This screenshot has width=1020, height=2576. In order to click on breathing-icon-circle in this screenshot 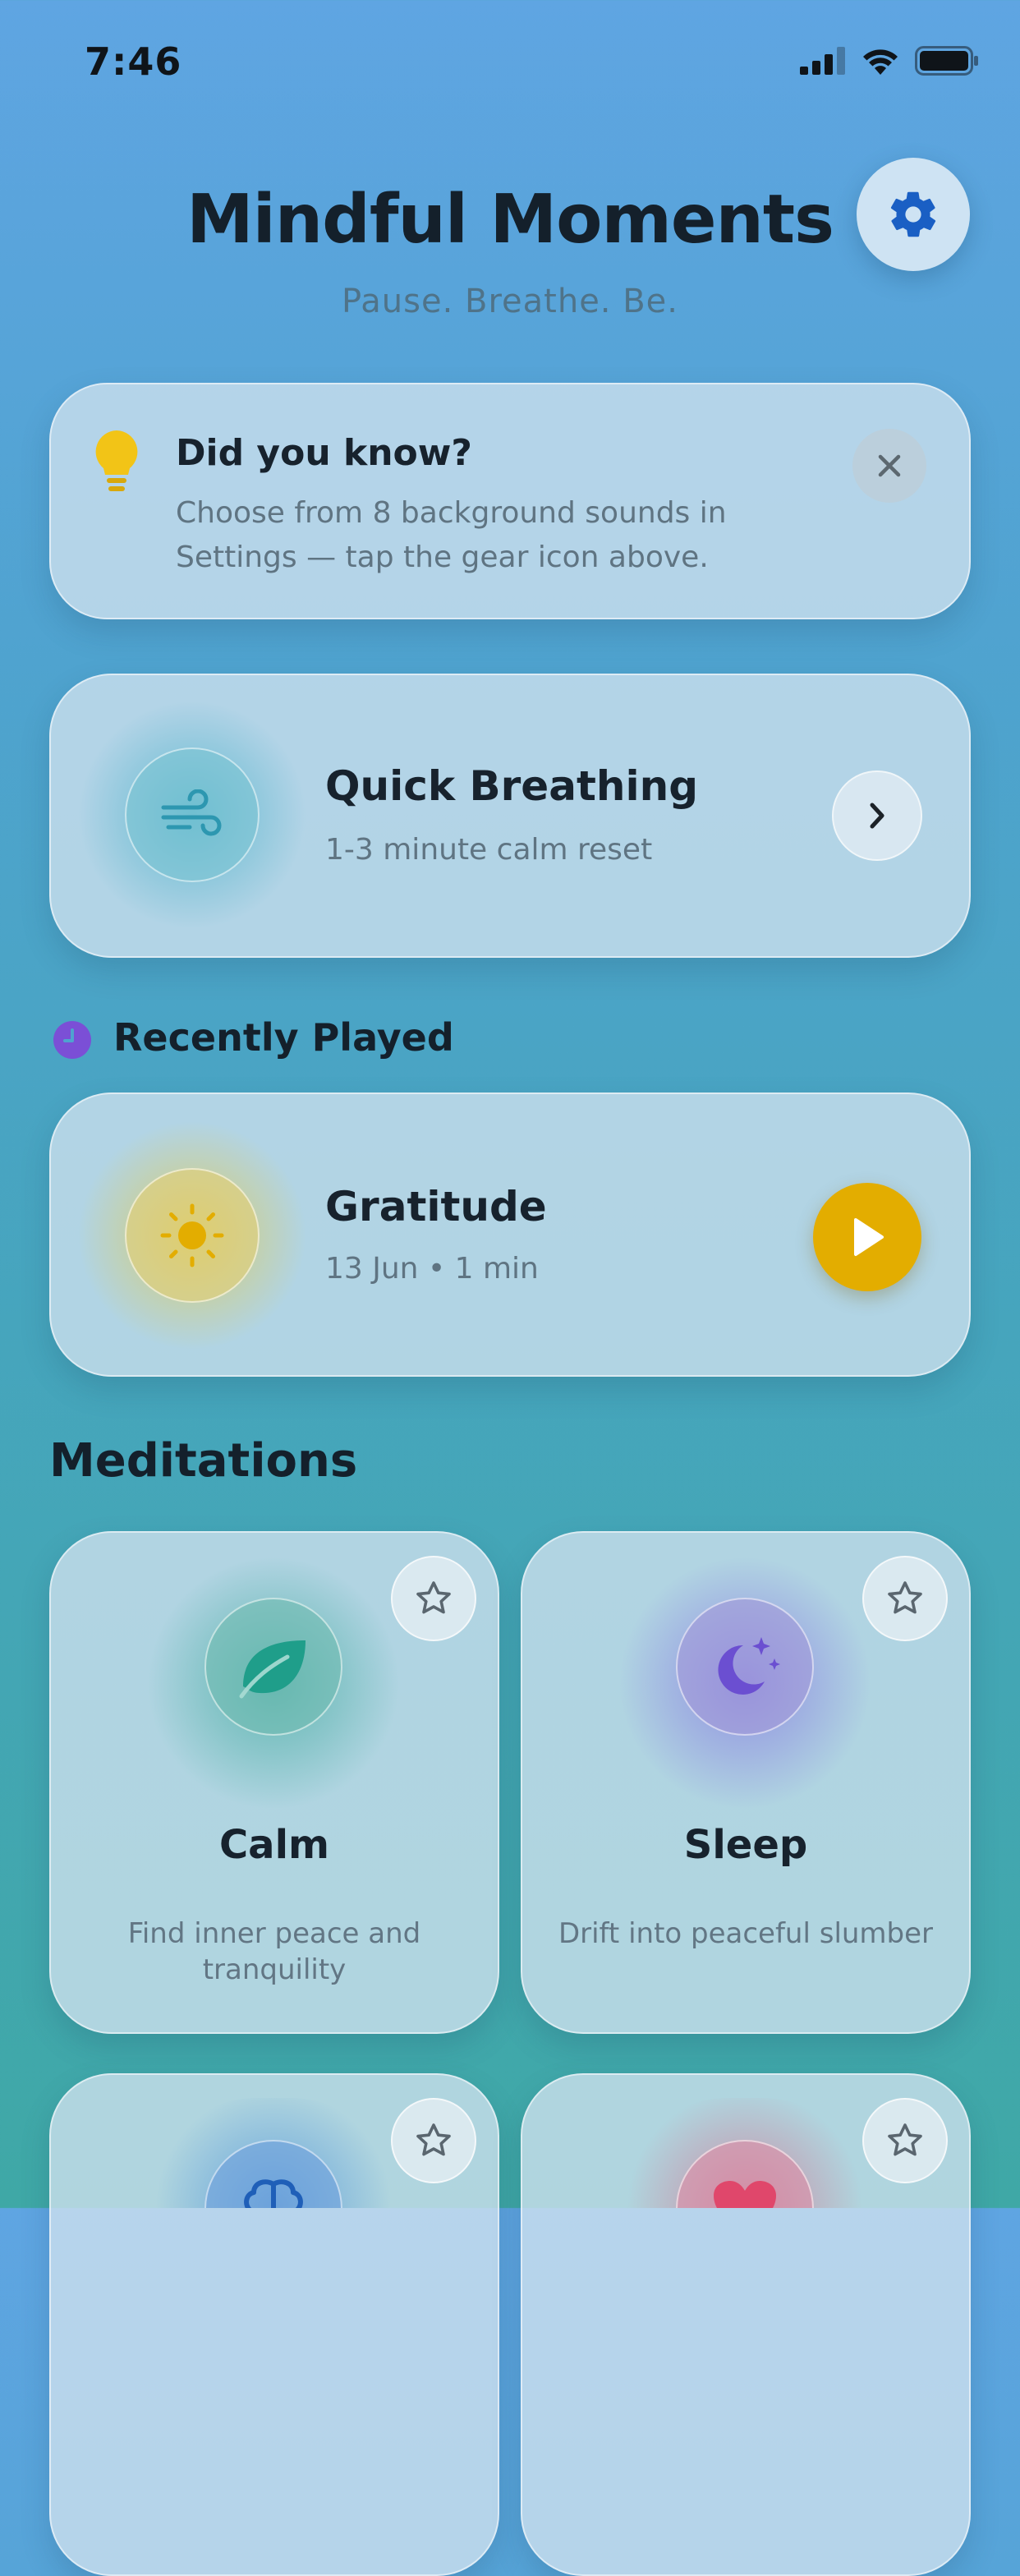, I will do `click(192, 815)`.